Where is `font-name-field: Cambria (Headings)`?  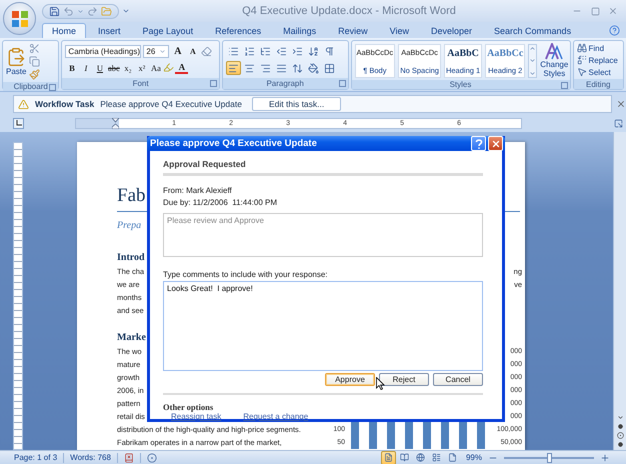 font-name-field: Cambria (Headings) is located at coordinates (103, 51).